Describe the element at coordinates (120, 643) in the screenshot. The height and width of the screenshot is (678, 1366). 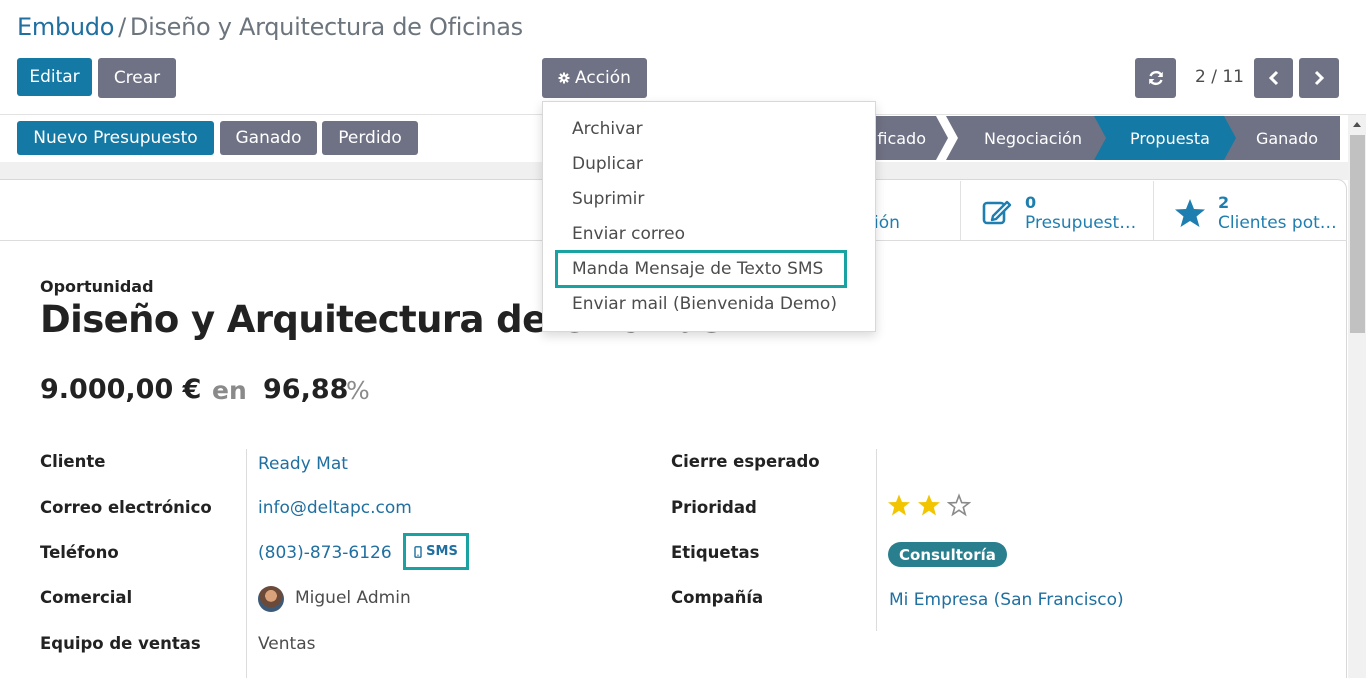
I see `sales-team-label: Equipo de ventas` at that location.